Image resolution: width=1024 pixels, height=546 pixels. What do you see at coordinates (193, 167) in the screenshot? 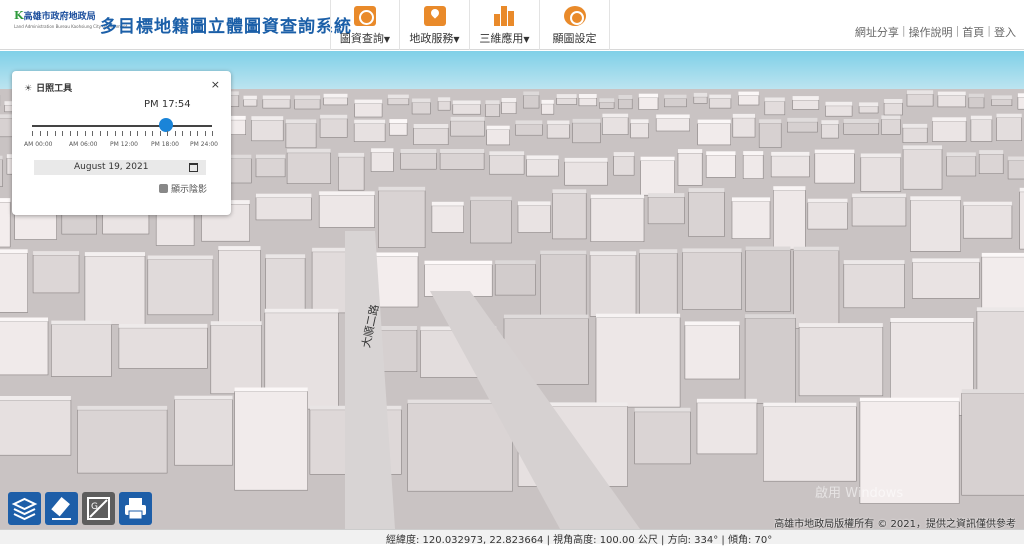
I see `calendar-icon` at bounding box center [193, 167].